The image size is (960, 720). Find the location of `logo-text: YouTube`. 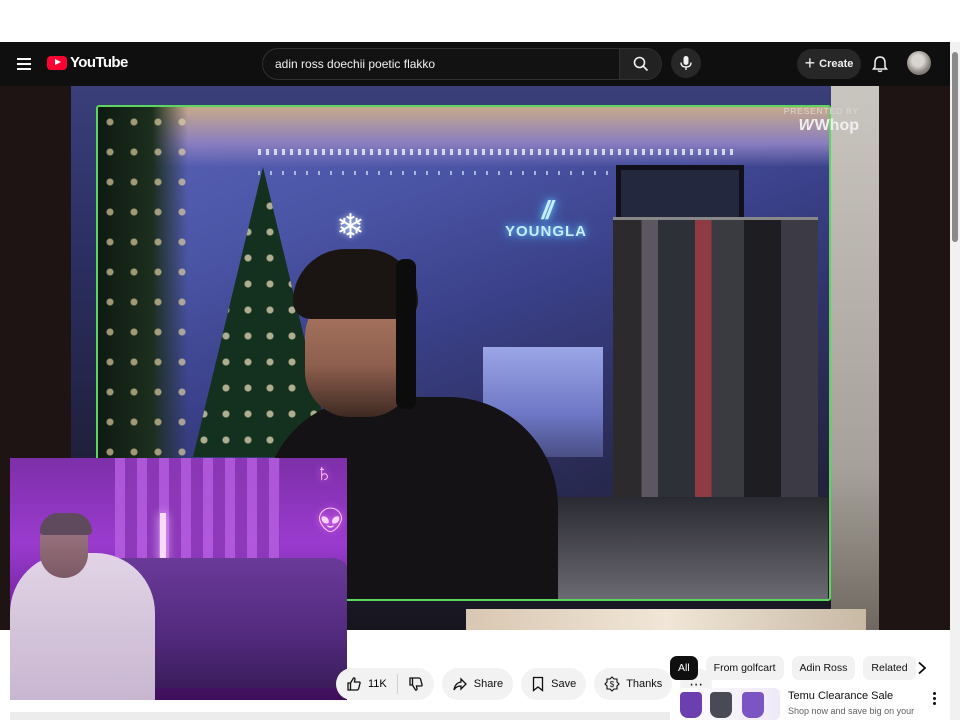

logo-text: YouTube is located at coordinates (99, 62).